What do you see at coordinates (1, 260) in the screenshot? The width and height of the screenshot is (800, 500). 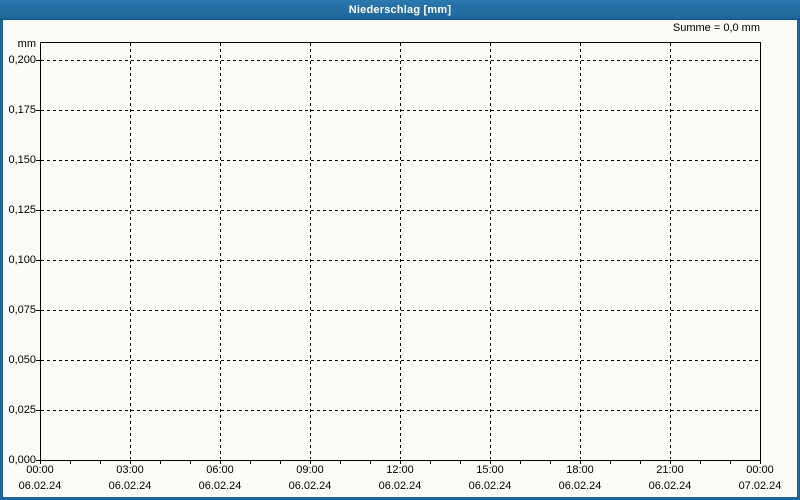 I see `window-frame-left` at bounding box center [1, 260].